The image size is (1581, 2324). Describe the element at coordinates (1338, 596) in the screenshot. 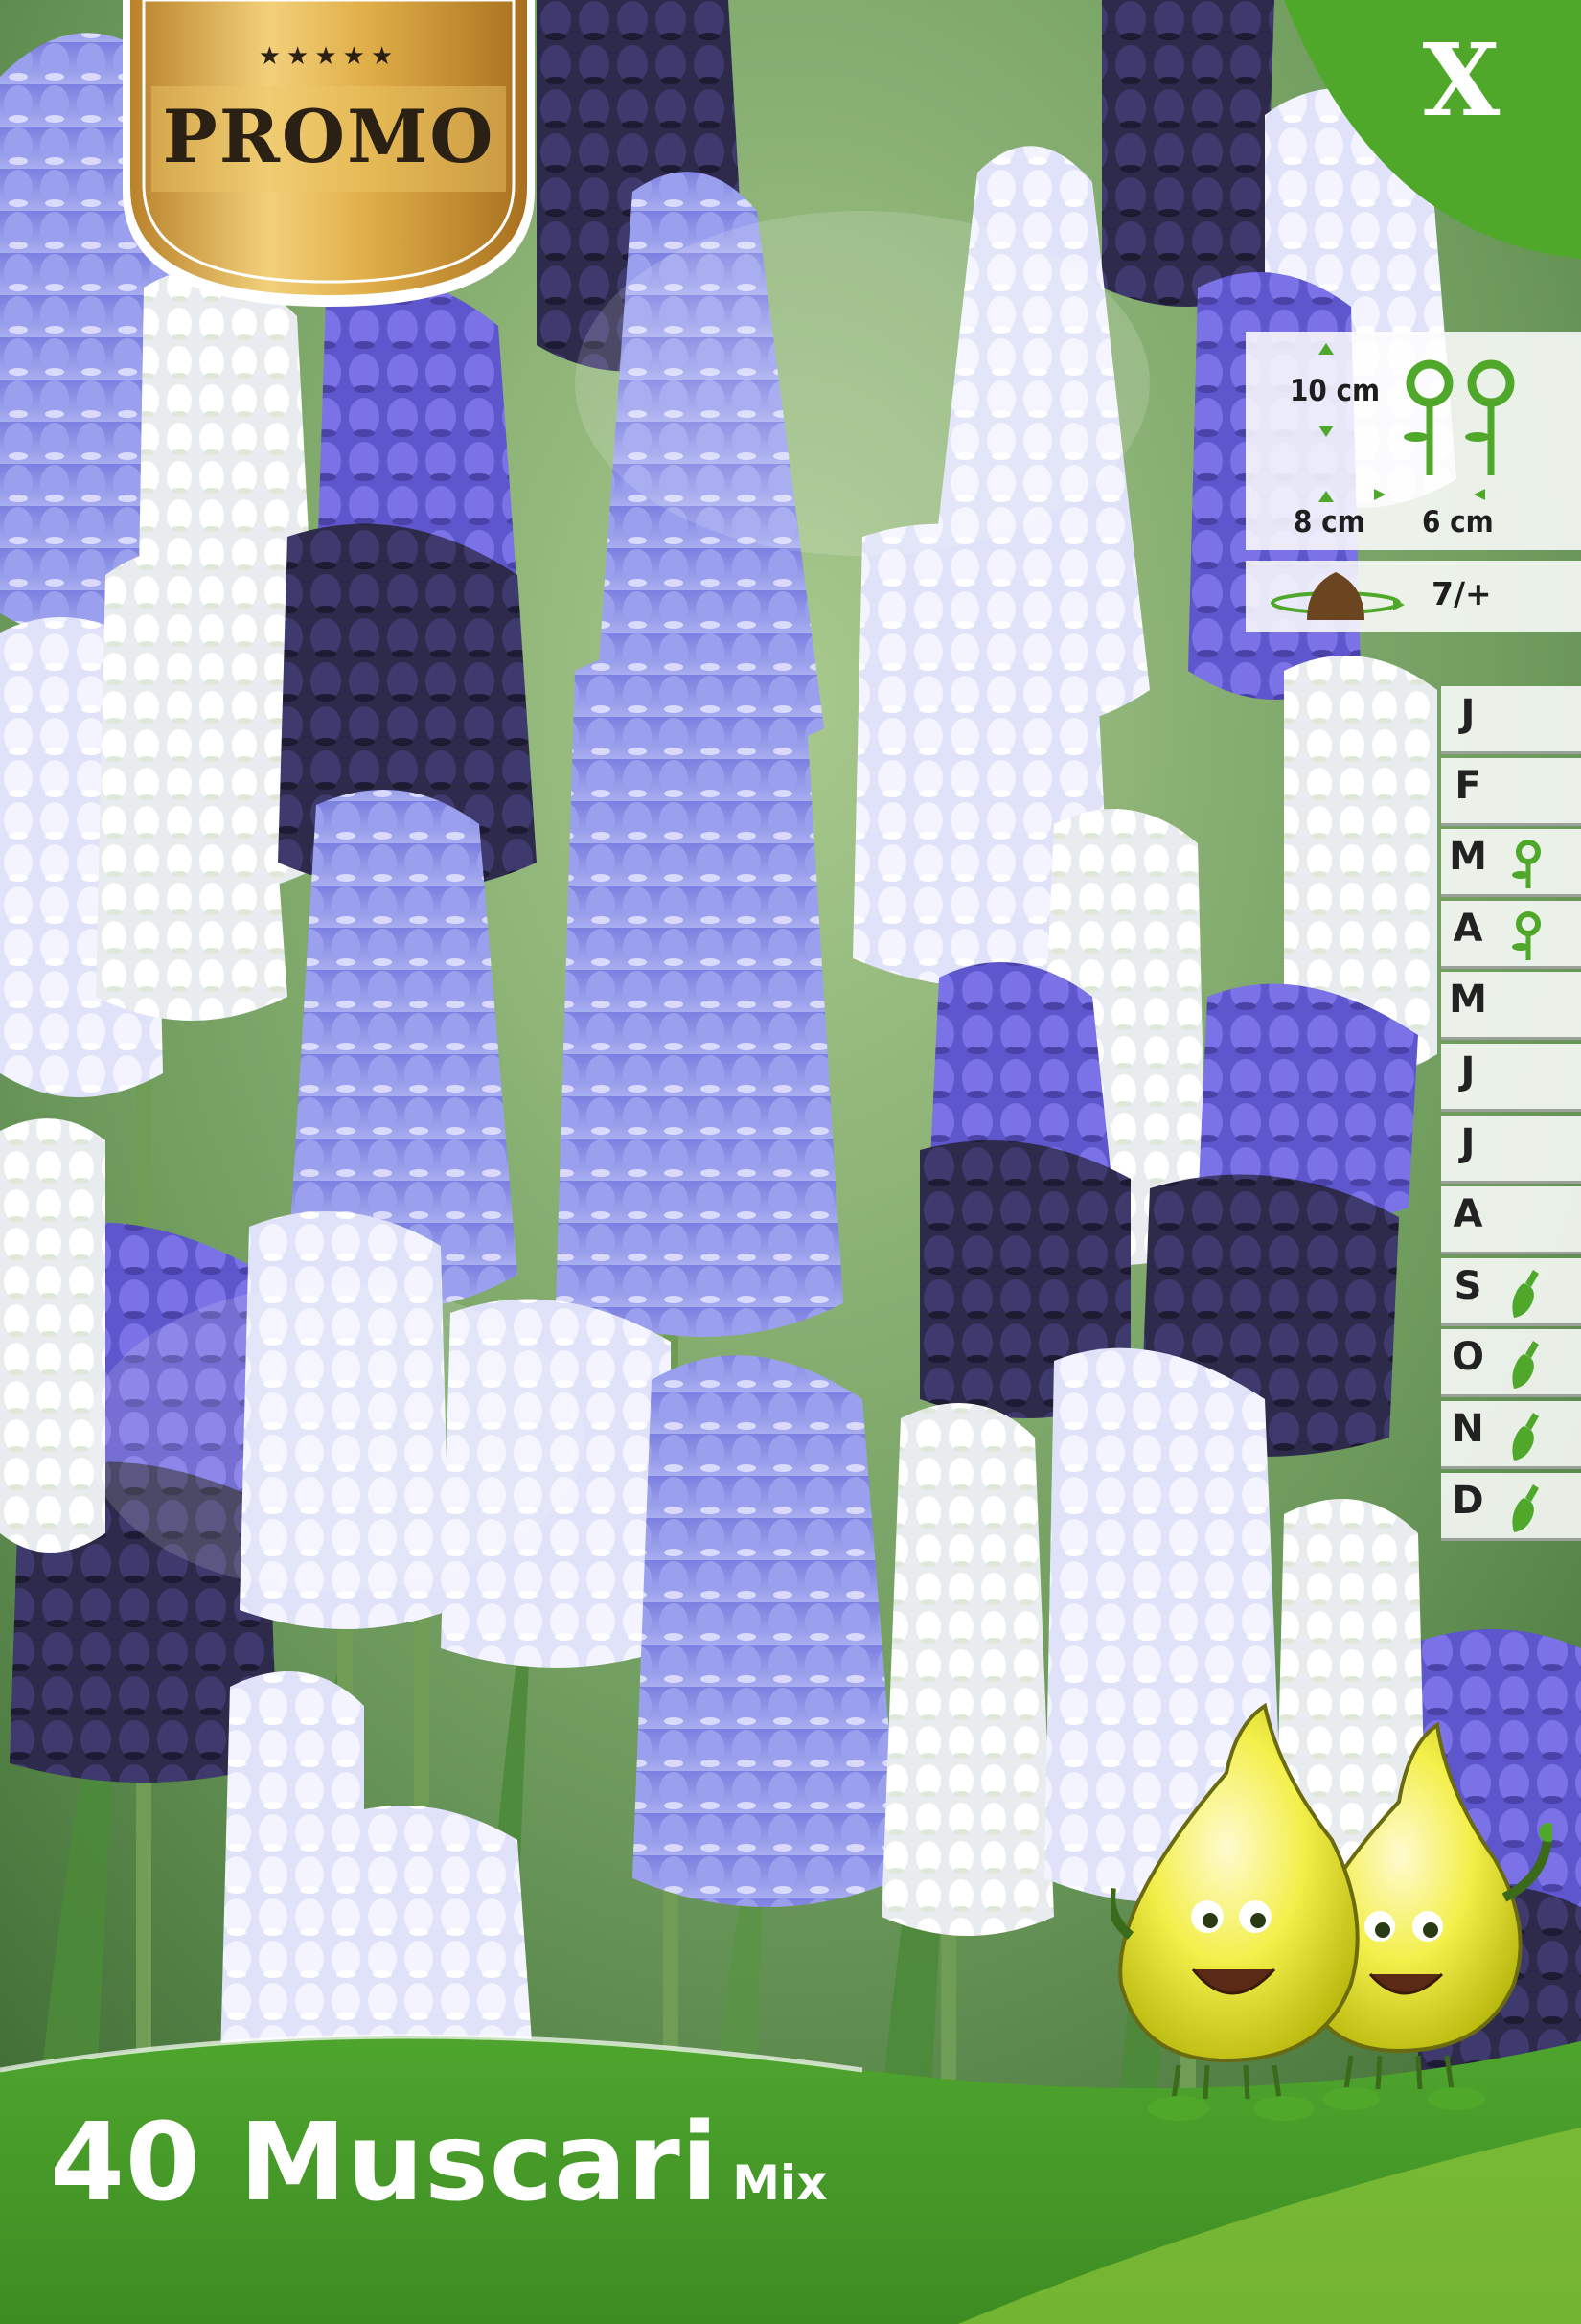

I see `bulb-icon` at that location.